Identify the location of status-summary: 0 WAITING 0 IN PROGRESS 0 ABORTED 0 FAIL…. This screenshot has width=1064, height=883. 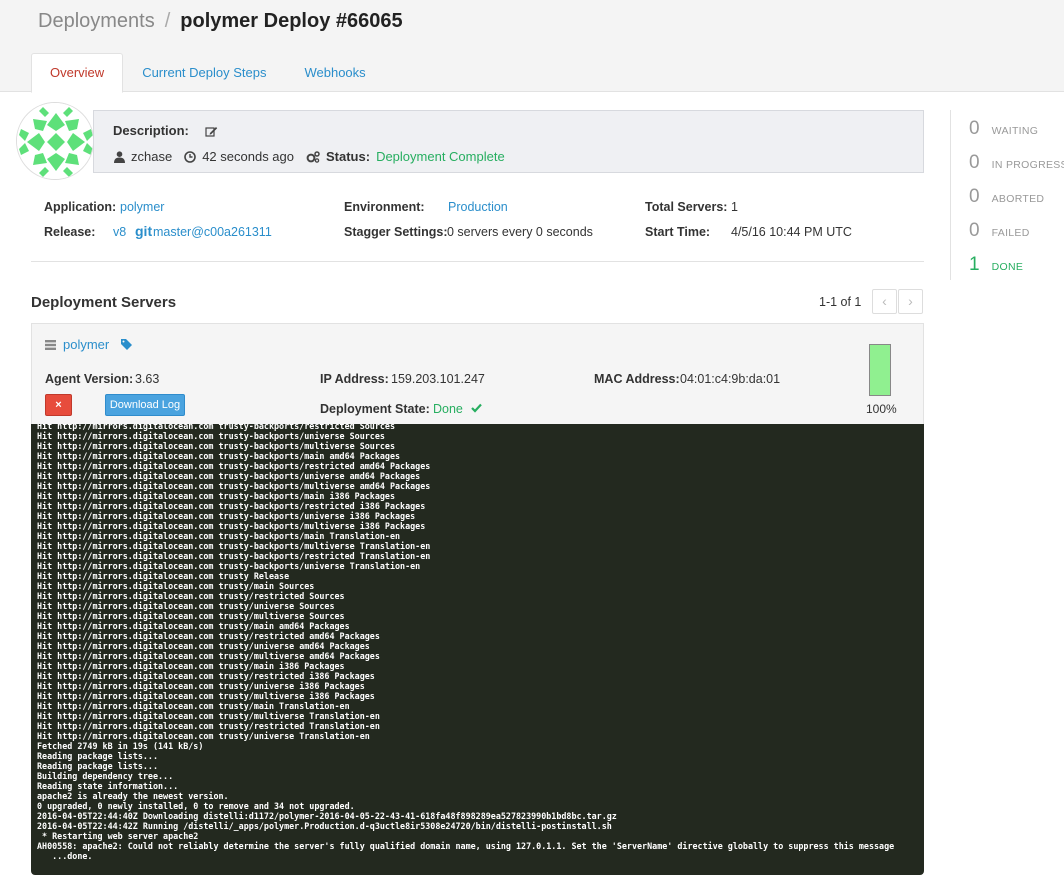
(1007, 195).